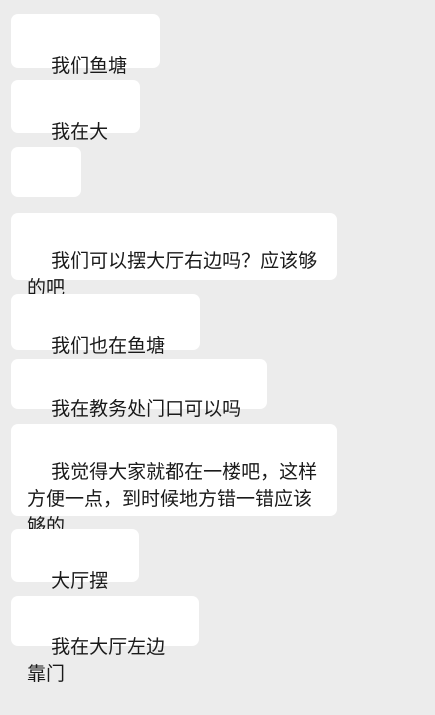  What do you see at coordinates (172, 499) in the screenshot?
I see `message-text: 我觉得大家就都在一楼吧，这样方便一点，到时候地方错一错应该够的` at bounding box center [172, 499].